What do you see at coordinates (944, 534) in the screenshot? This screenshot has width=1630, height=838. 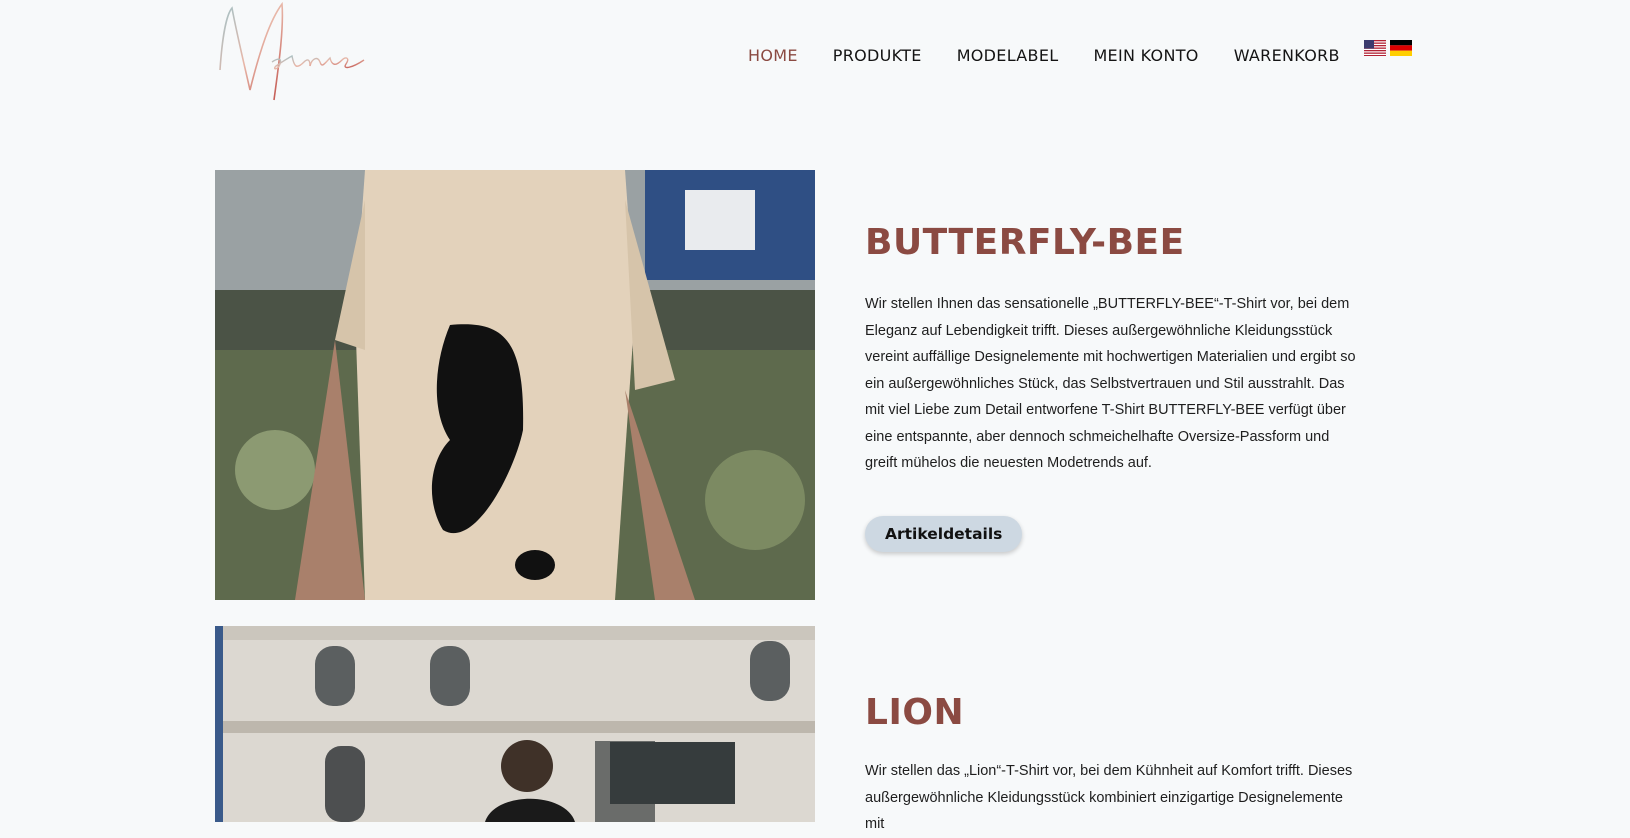 I see `artikeldetails-button: Artikeldetails` at bounding box center [944, 534].